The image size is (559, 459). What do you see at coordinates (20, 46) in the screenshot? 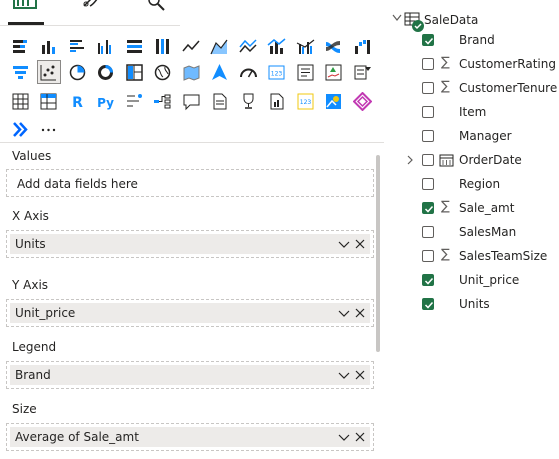
I see `stacked-bar-chart-icon` at bounding box center [20, 46].